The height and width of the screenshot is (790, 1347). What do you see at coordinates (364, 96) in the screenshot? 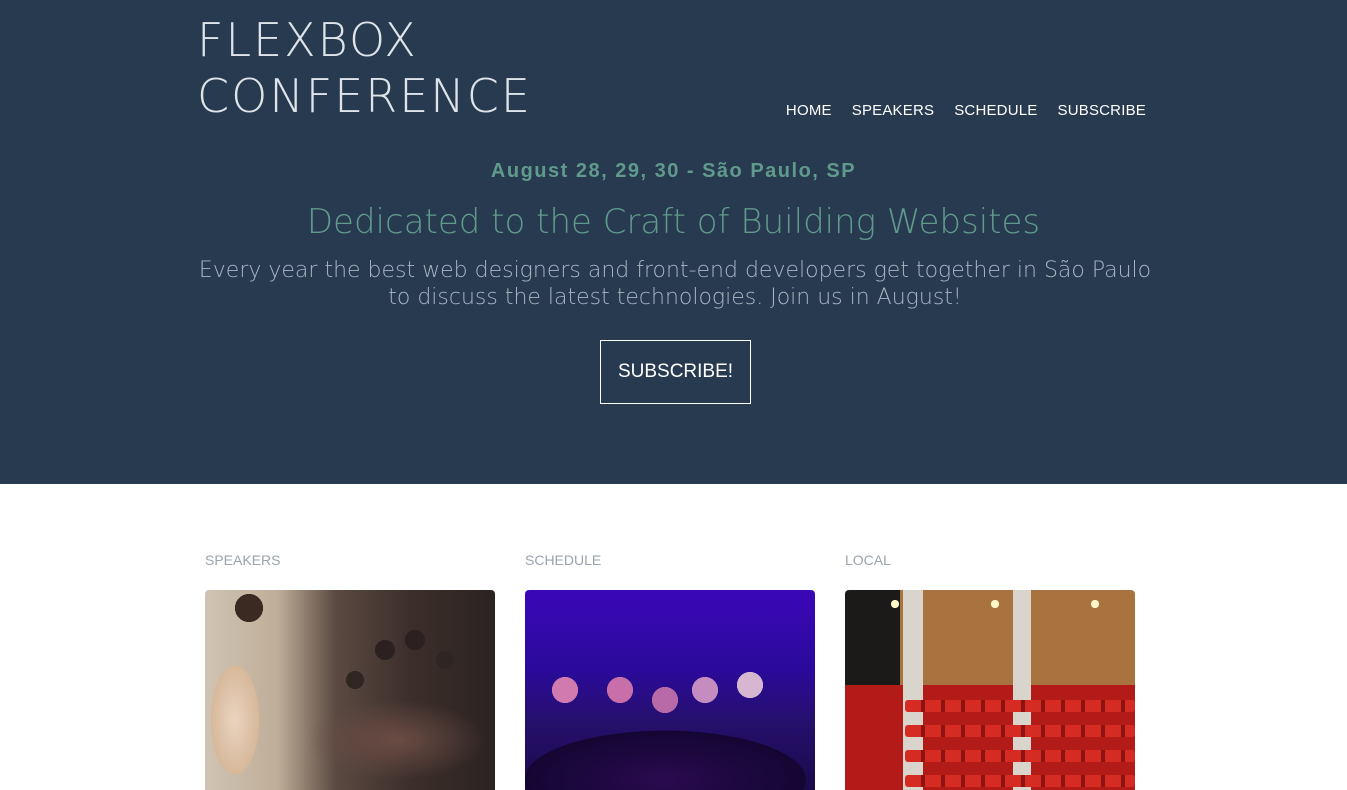
I see `logo-line-2: CONFERENCE` at bounding box center [364, 96].